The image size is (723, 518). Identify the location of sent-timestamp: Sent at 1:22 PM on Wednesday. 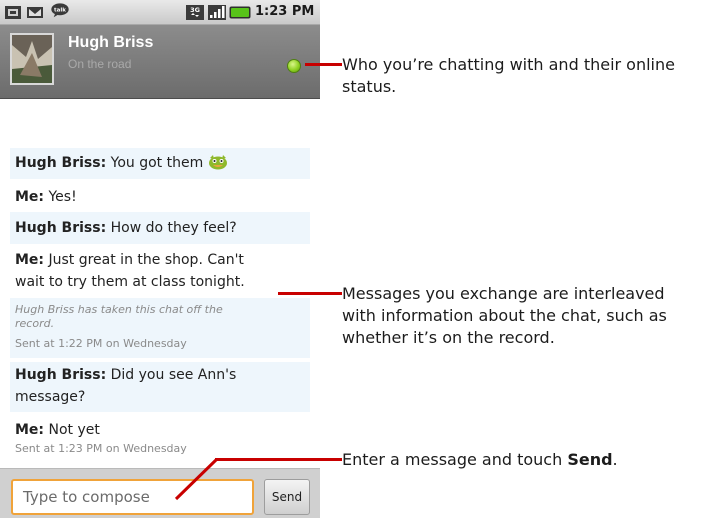
(101, 343).